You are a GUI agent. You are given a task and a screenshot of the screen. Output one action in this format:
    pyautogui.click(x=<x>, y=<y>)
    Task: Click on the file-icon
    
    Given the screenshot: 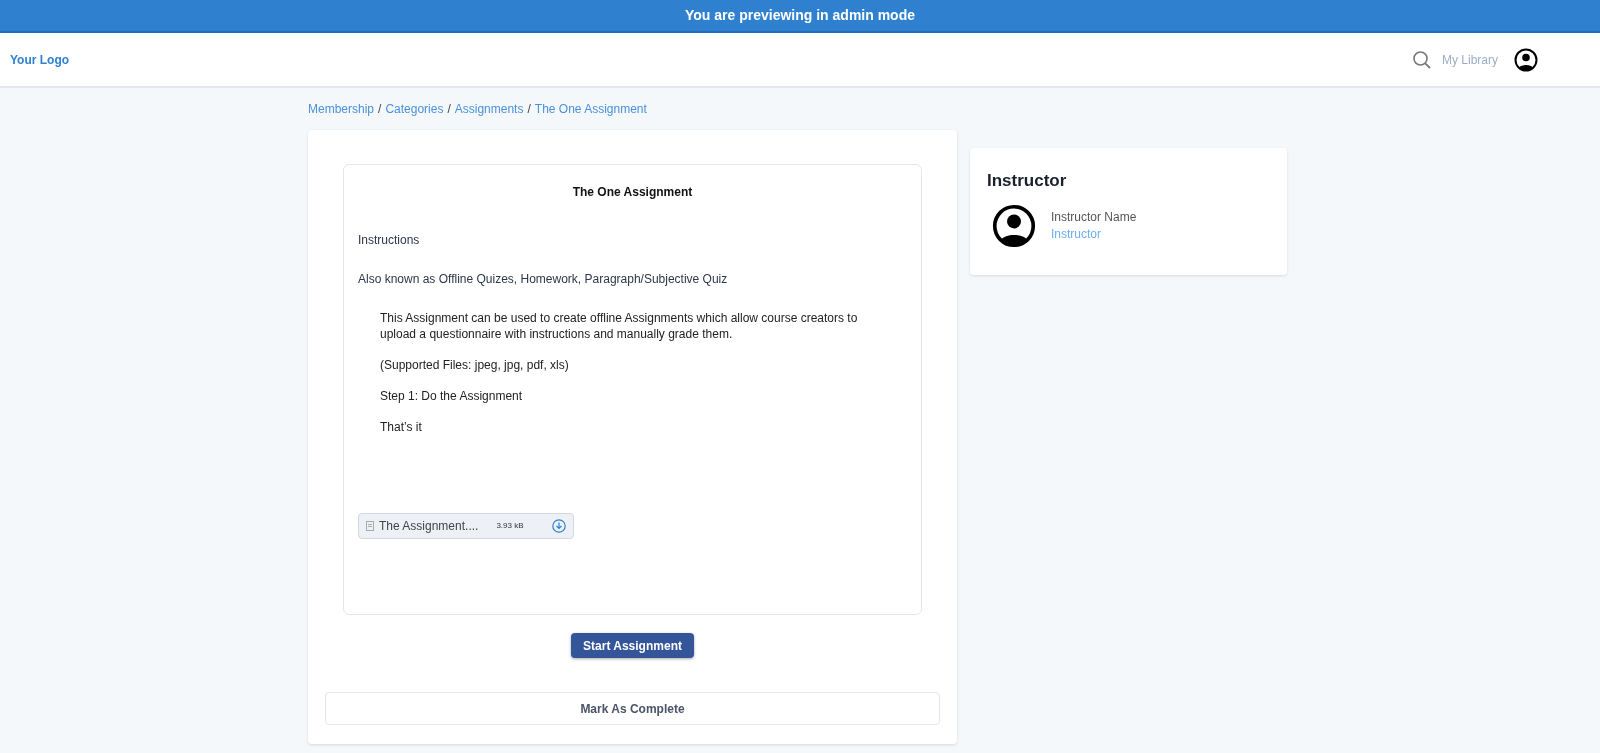 What is the action you would take?
    pyautogui.click(x=370, y=526)
    